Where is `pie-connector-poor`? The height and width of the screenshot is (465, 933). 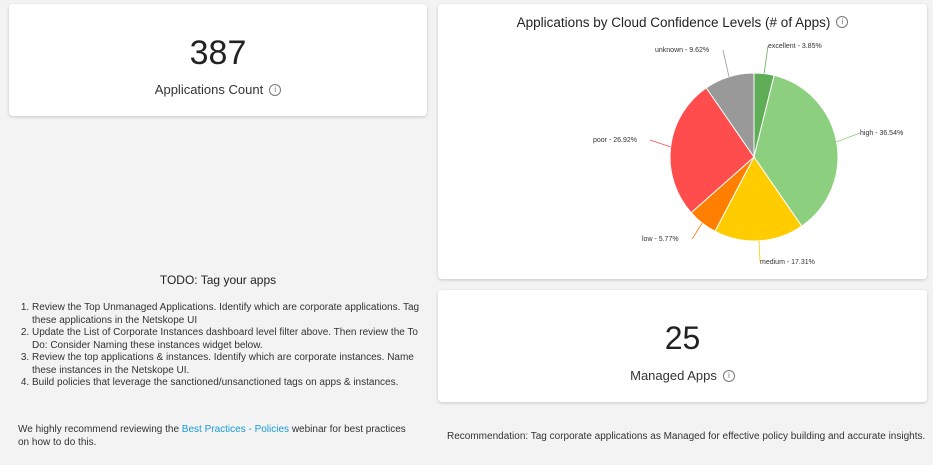 pie-connector-poor is located at coordinates (660, 143).